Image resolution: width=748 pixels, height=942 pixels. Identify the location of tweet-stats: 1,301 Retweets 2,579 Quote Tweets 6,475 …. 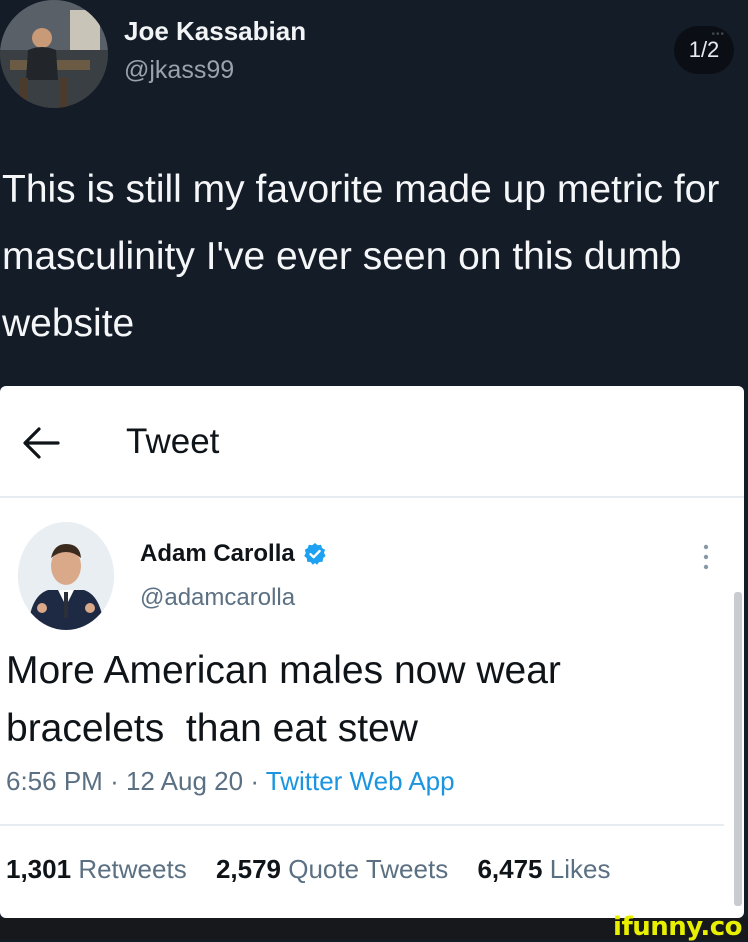
(319, 869).